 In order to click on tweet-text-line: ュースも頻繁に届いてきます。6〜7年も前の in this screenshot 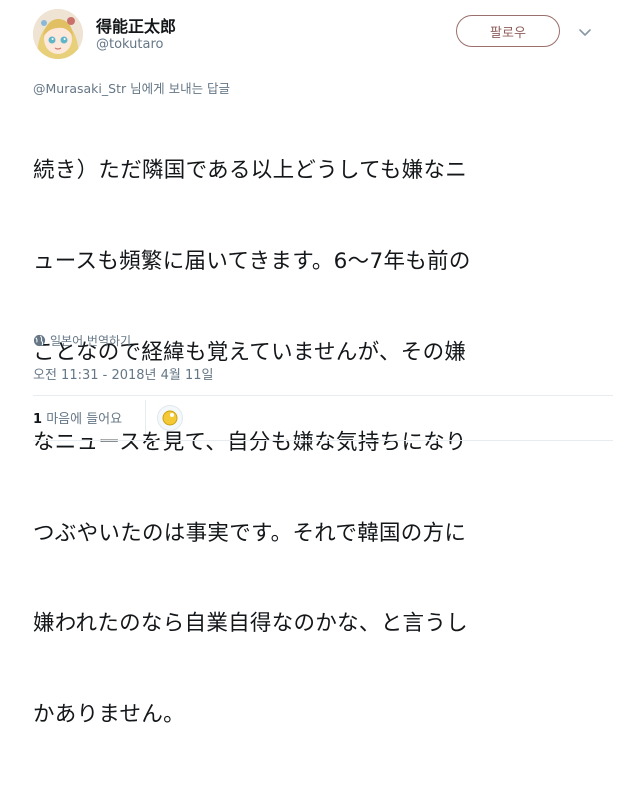, I will do `click(252, 262)`.